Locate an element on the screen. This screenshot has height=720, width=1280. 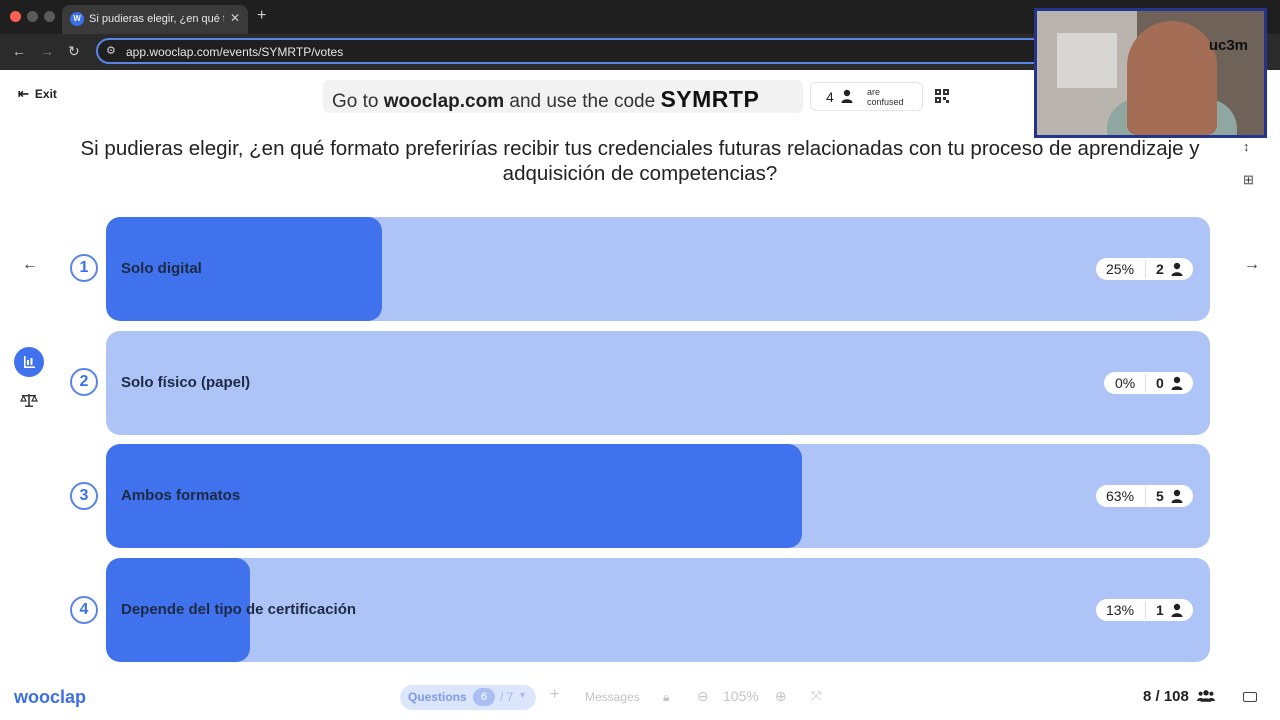
correct-answers-button is located at coordinates (29, 400).